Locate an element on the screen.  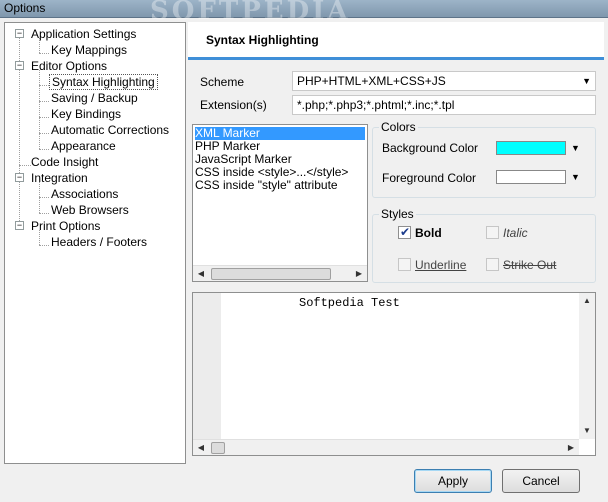
tree-item-integration: Integration is located at coordinates (59, 178).